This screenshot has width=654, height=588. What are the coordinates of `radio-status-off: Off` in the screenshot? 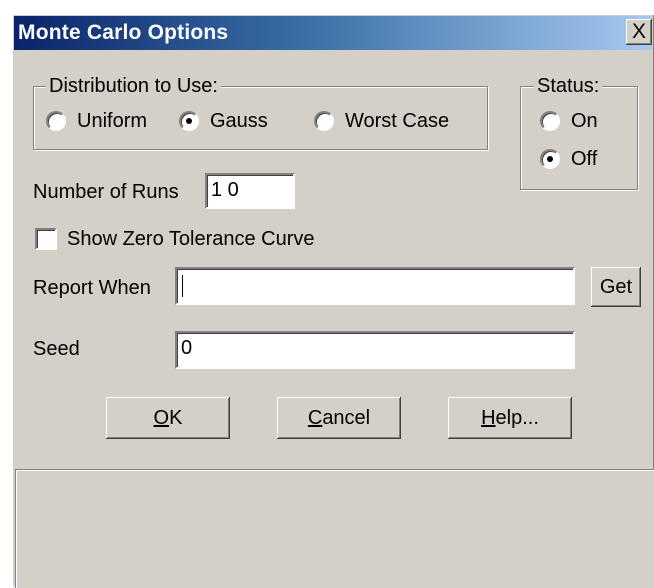 It's located at (580, 159).